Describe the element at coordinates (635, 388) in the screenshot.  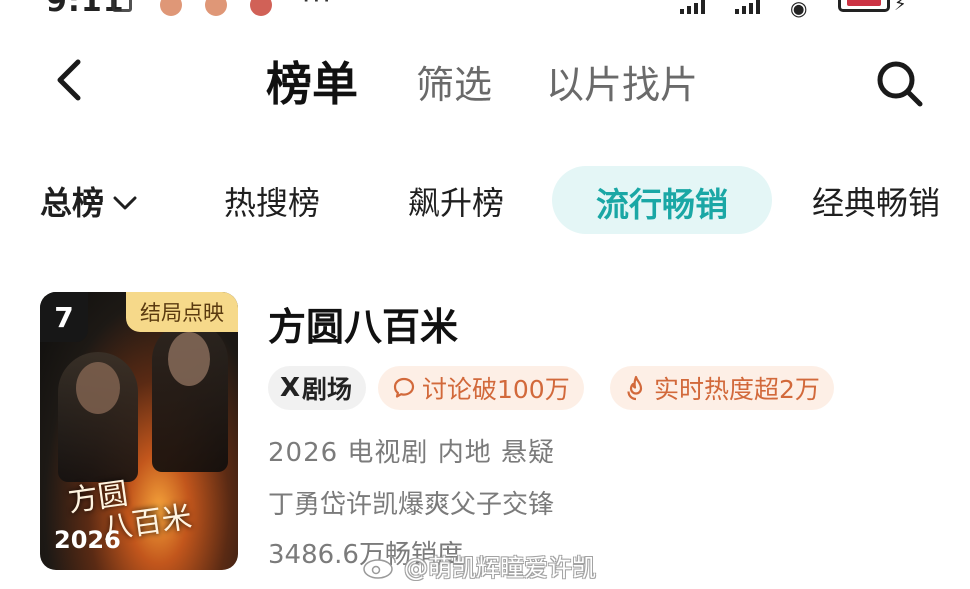
I see `flame-icon` at that location.